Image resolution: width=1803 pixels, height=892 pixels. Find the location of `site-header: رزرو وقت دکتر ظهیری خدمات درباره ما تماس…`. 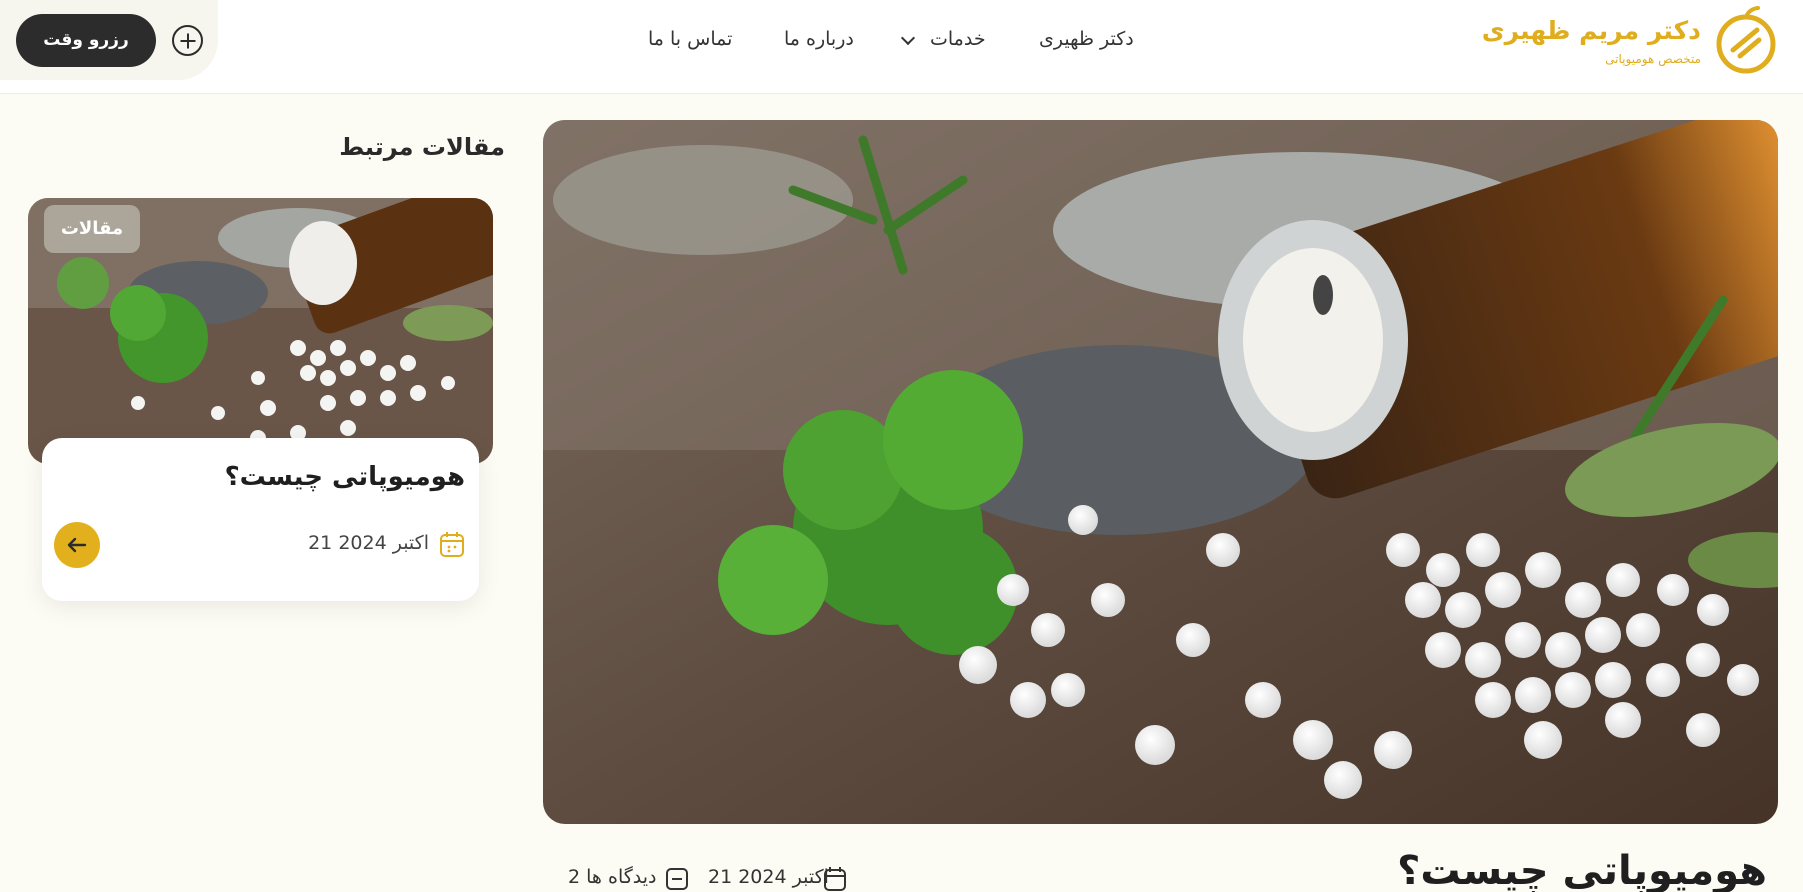

site-header: رزرو وقت دکتر ظهیری خدمات درباره ما تماس… is located at coordinates (901, 47).